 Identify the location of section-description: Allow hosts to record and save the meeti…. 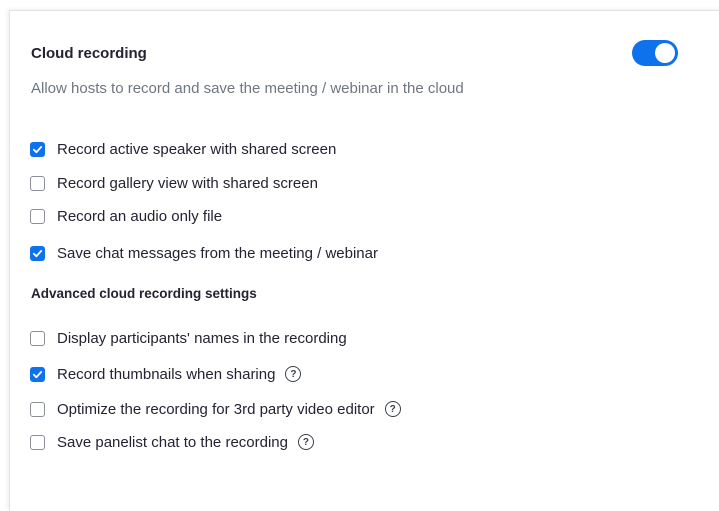
(247, 88).